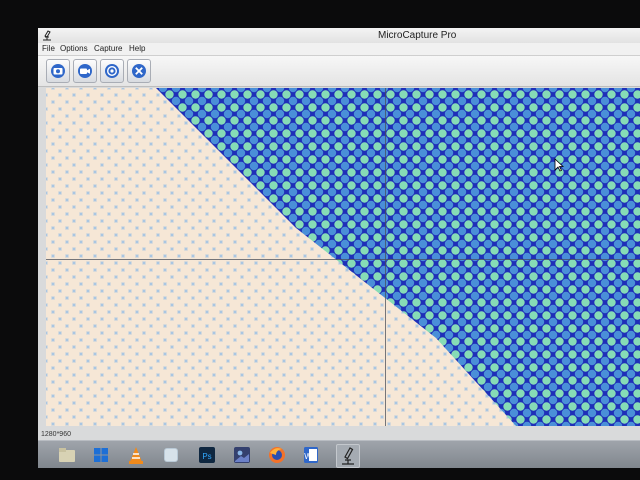 Image resolution: width=640 pixels, height=480 pixels. What do you see at coordinates (137, 48) in the screenshot?
I see `menu-help: Help` at bounding box center [137, 48].